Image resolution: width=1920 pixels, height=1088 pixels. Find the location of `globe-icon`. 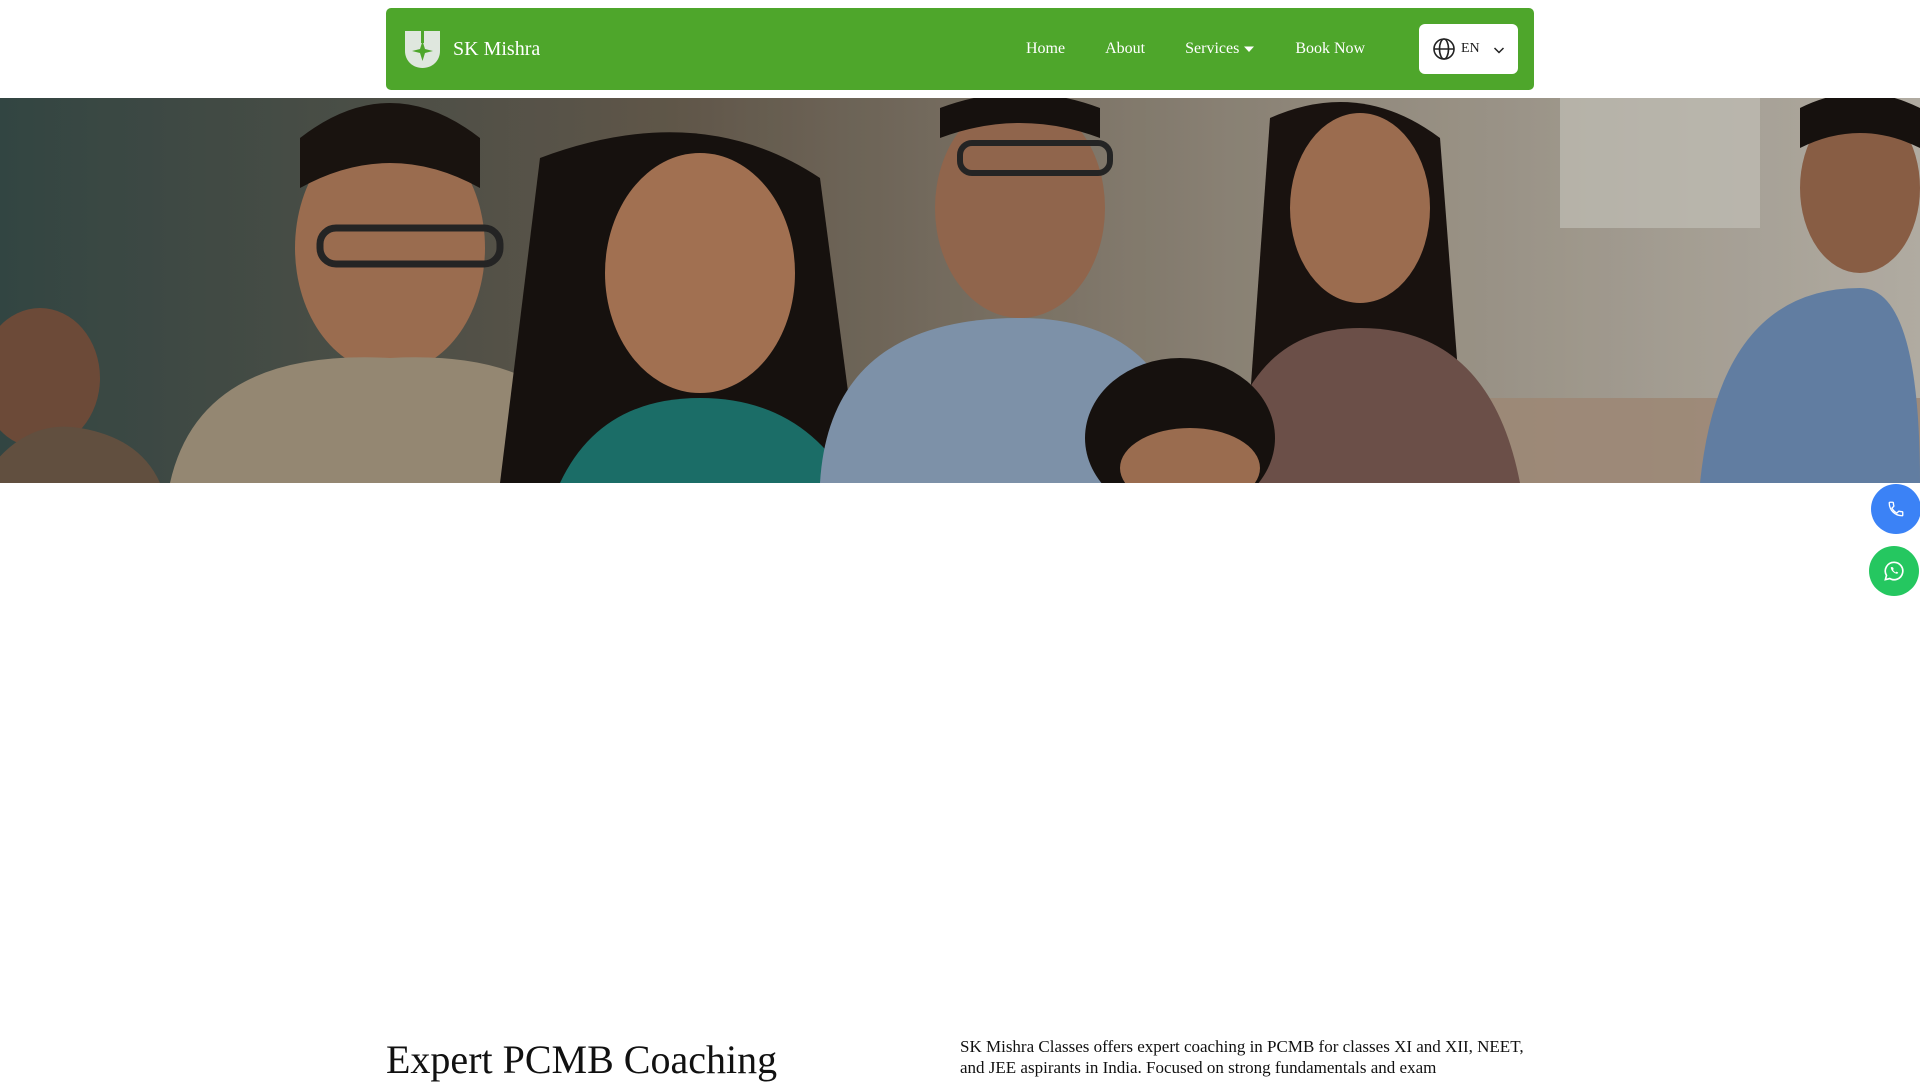

globe-icon is located at coordinates (1444, 49).